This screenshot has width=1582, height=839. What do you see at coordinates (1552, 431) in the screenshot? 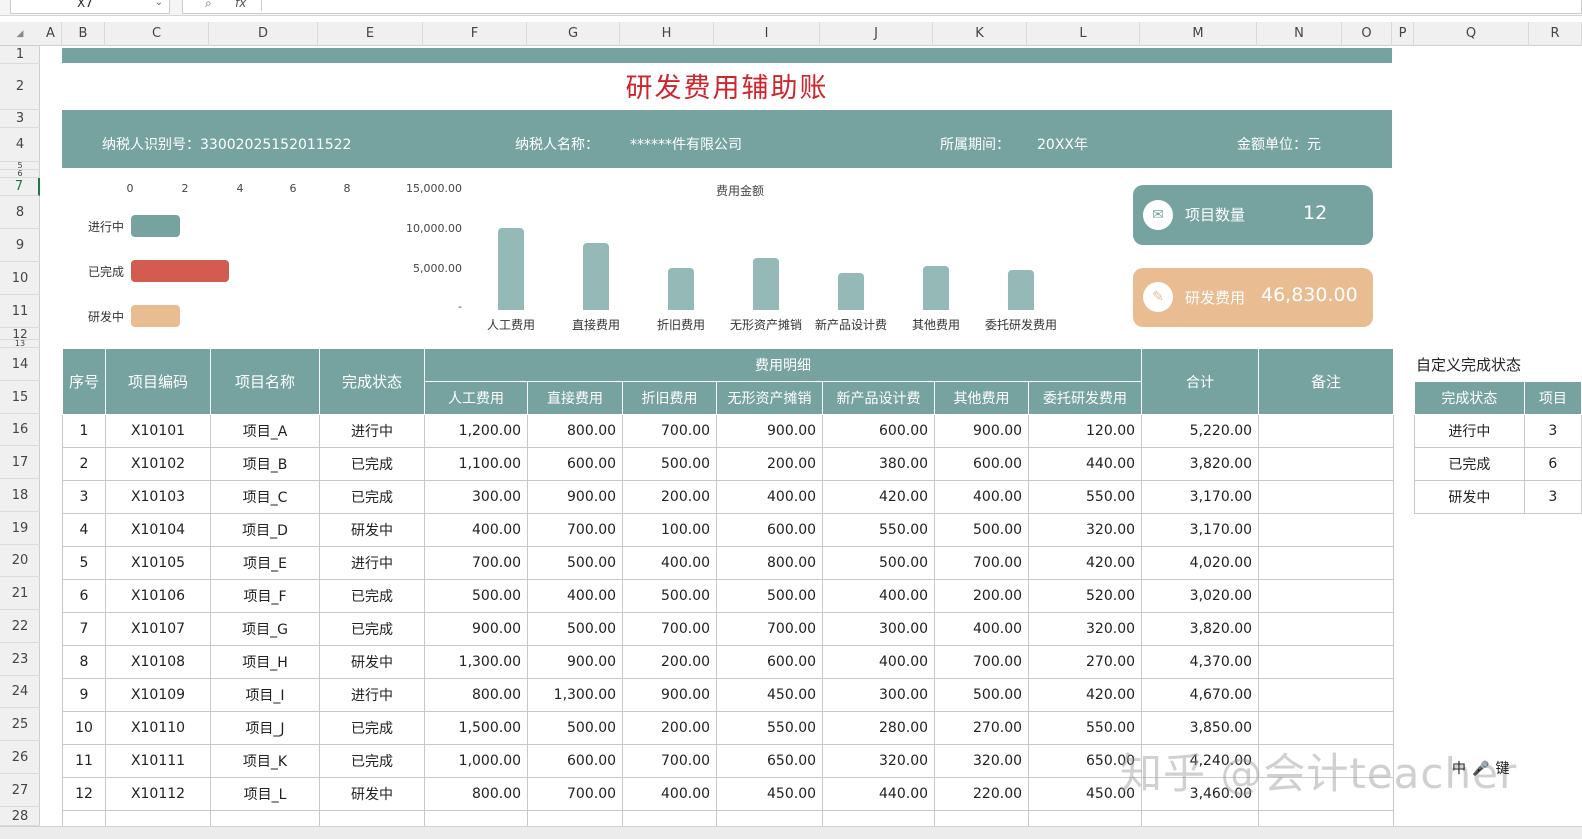
I see `side-cell: 3` at bounding box center [1552, 431].